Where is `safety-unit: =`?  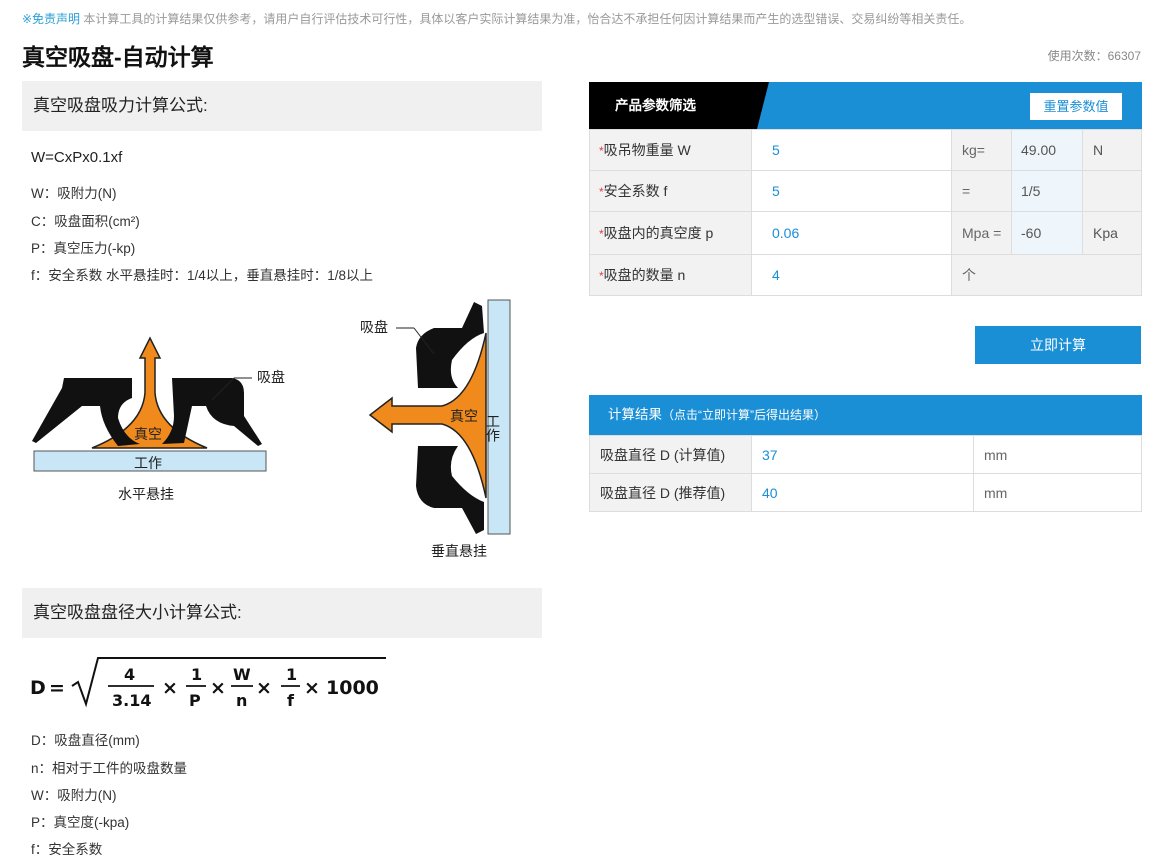 safety-unit: = is located at coordinates (981, 191).